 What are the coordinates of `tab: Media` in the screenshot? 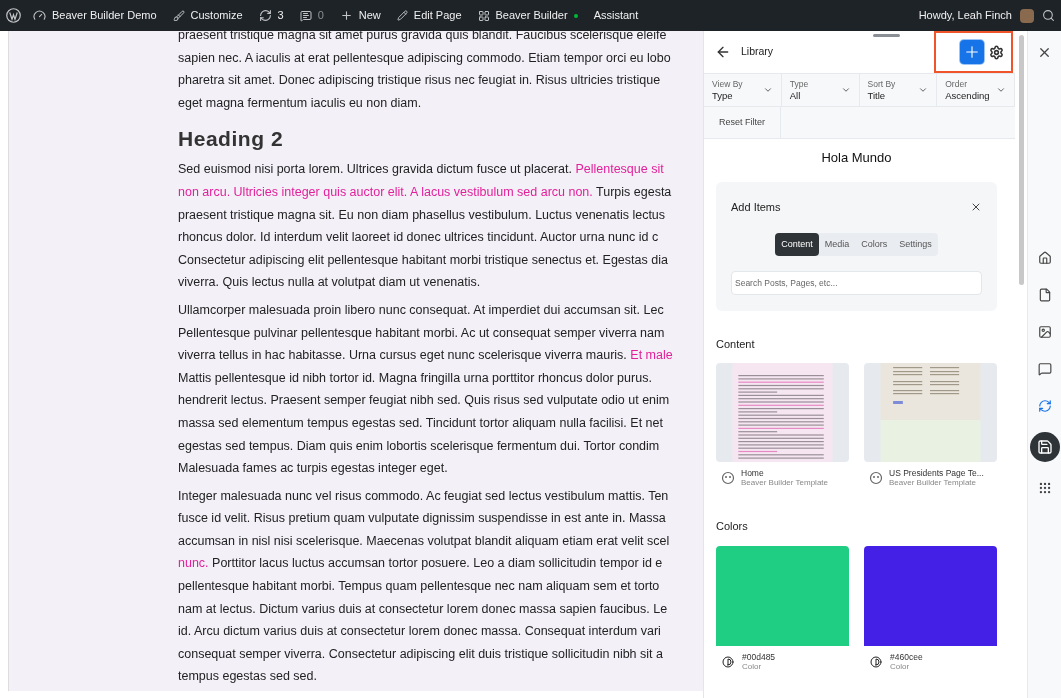 It's located at (837, 244).